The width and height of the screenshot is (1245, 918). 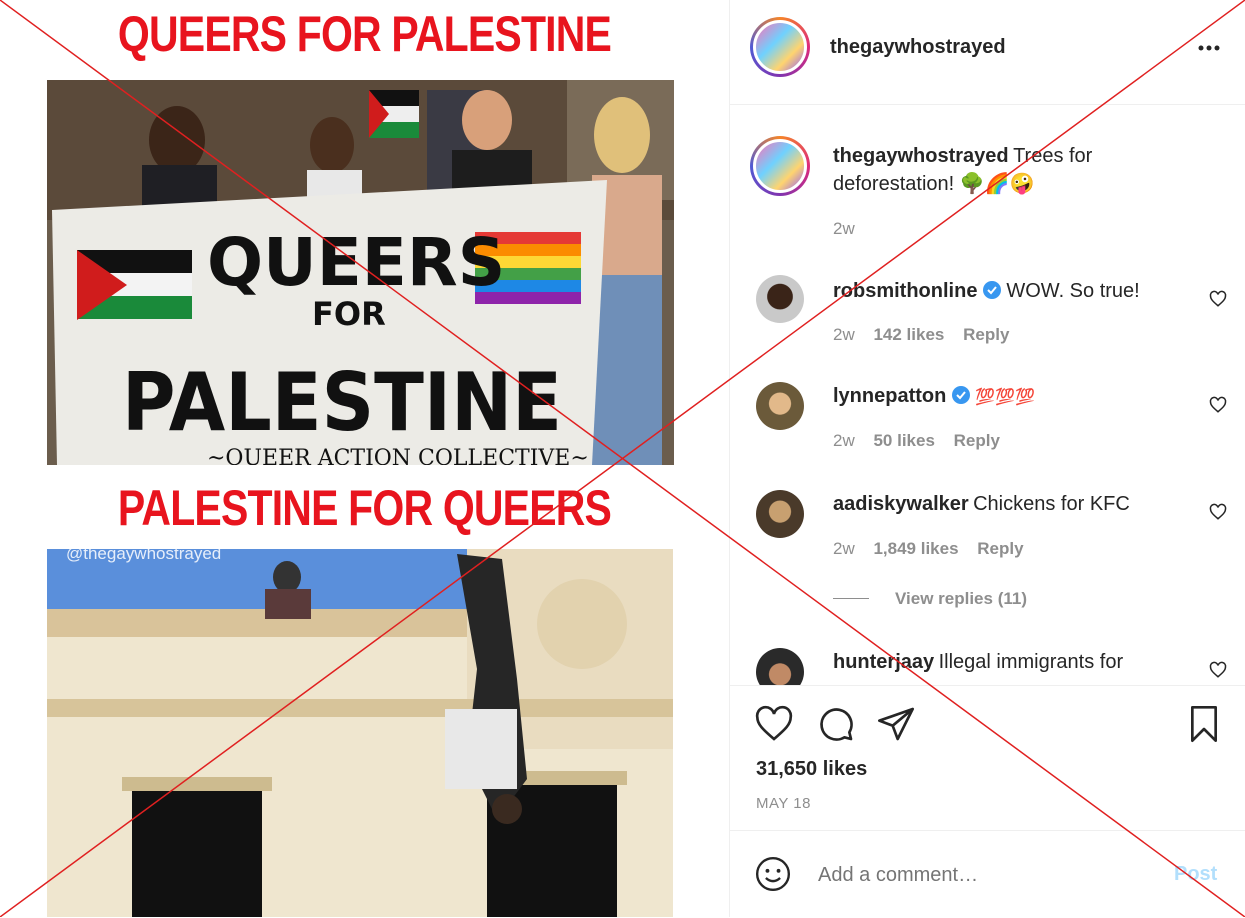 What do you see at coordinates (780, 166) in the screenshot?
I see `caption-avatar` at bounding box center [780, 166].